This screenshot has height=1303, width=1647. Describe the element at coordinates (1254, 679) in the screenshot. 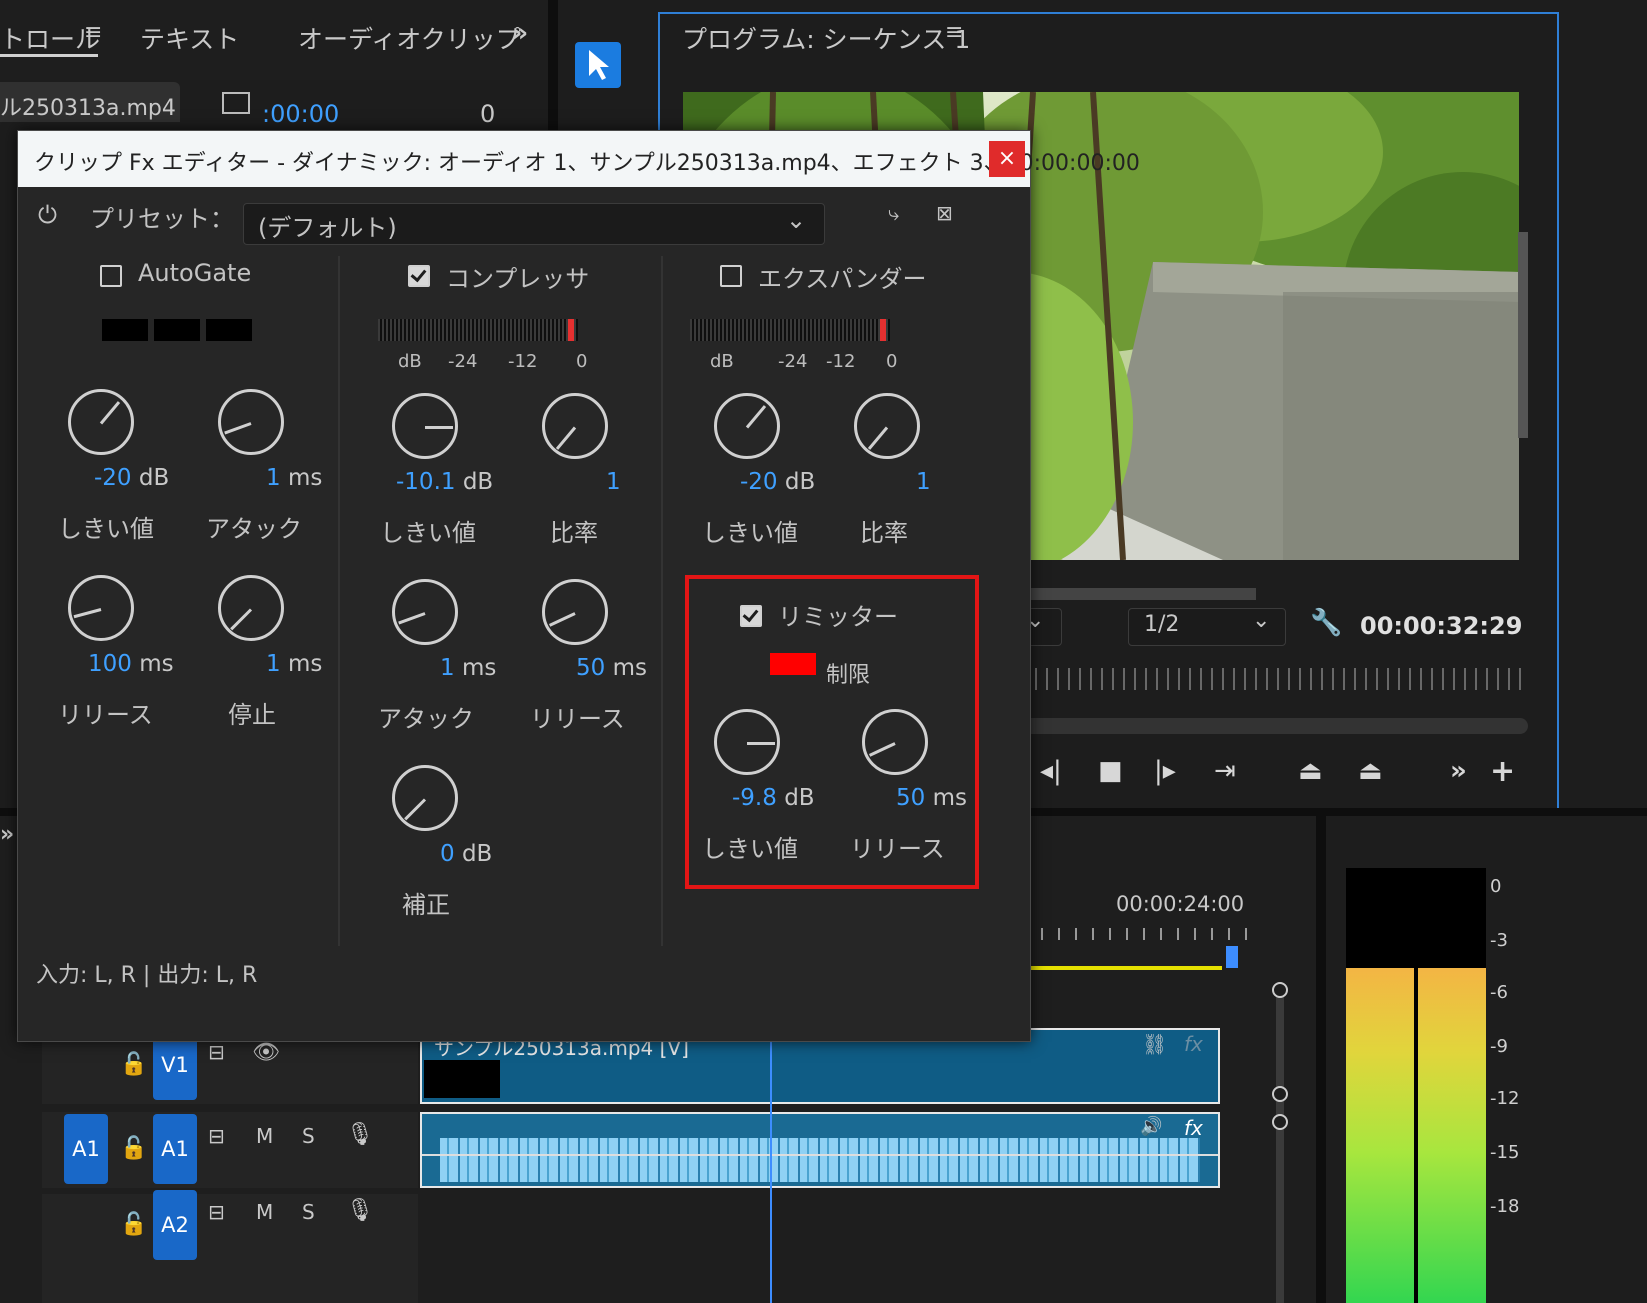

I see `monitor-time-ruler` at that location.